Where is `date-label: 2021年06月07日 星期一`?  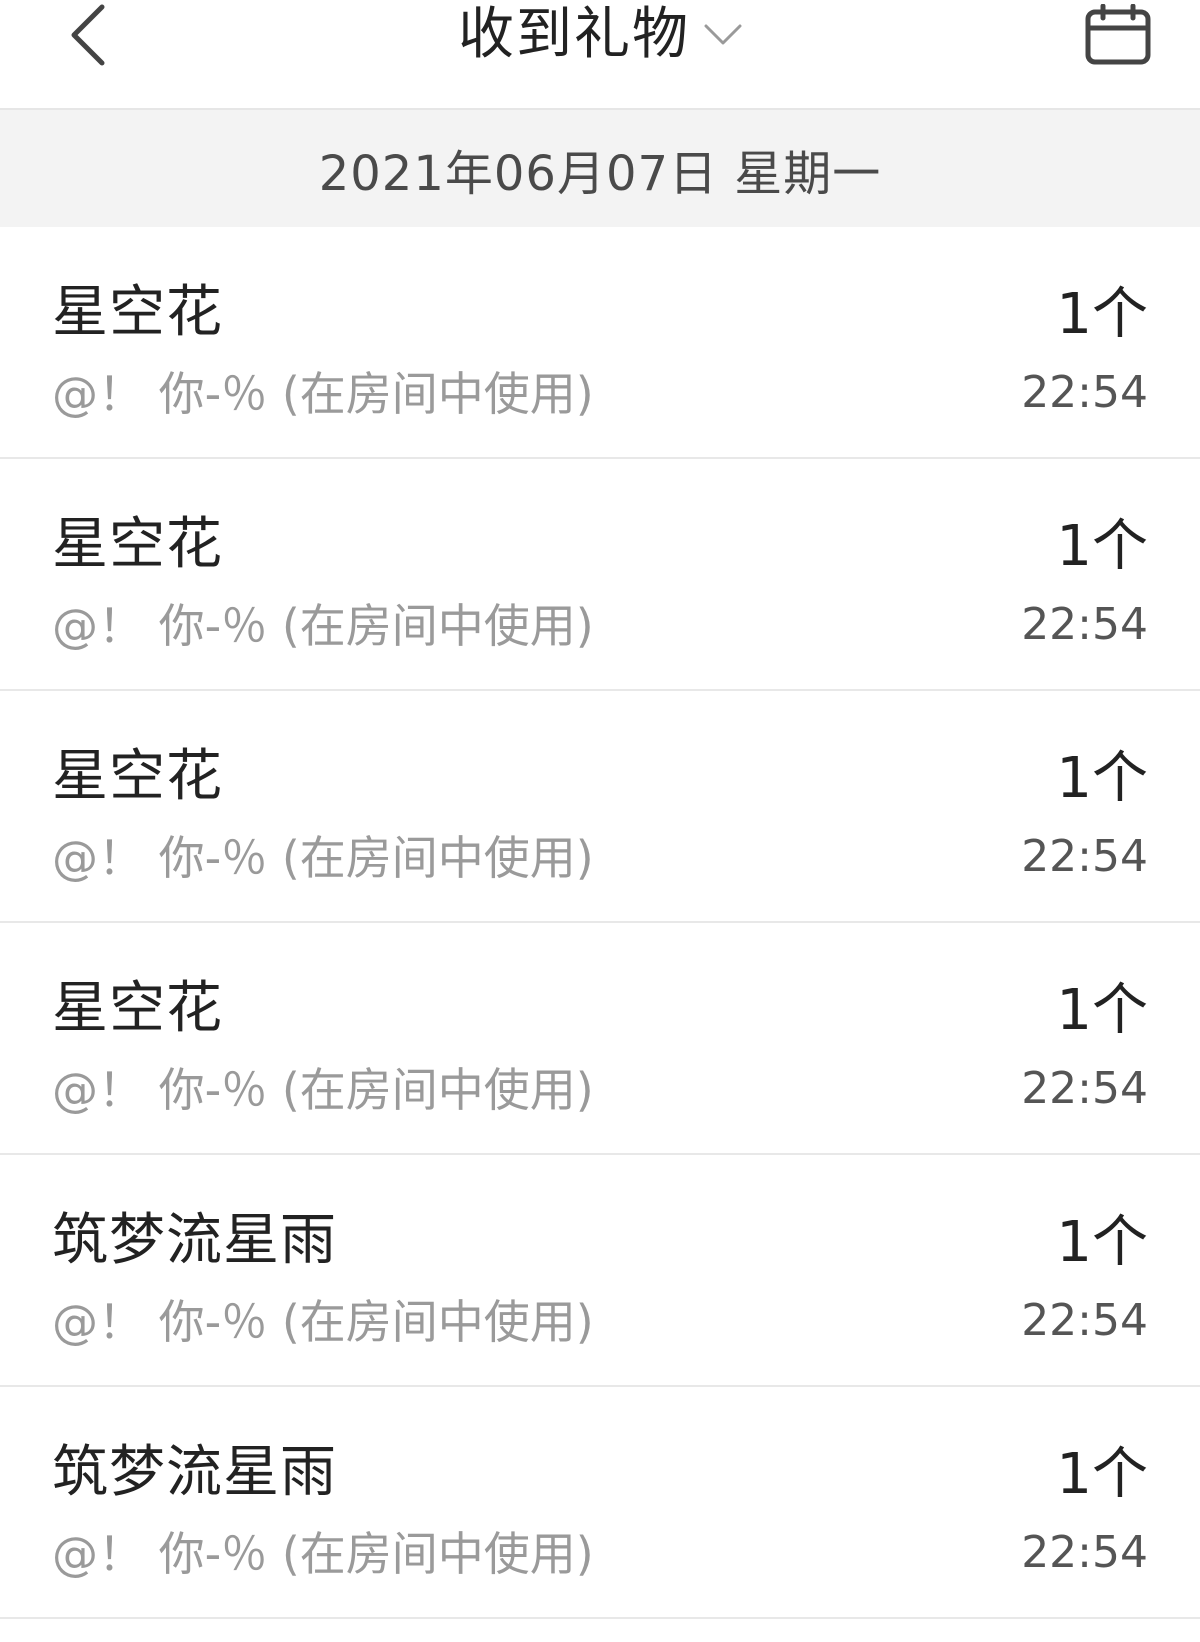 date-label: 2021年06月07日 星期一 is located at coordinates (600, 173).